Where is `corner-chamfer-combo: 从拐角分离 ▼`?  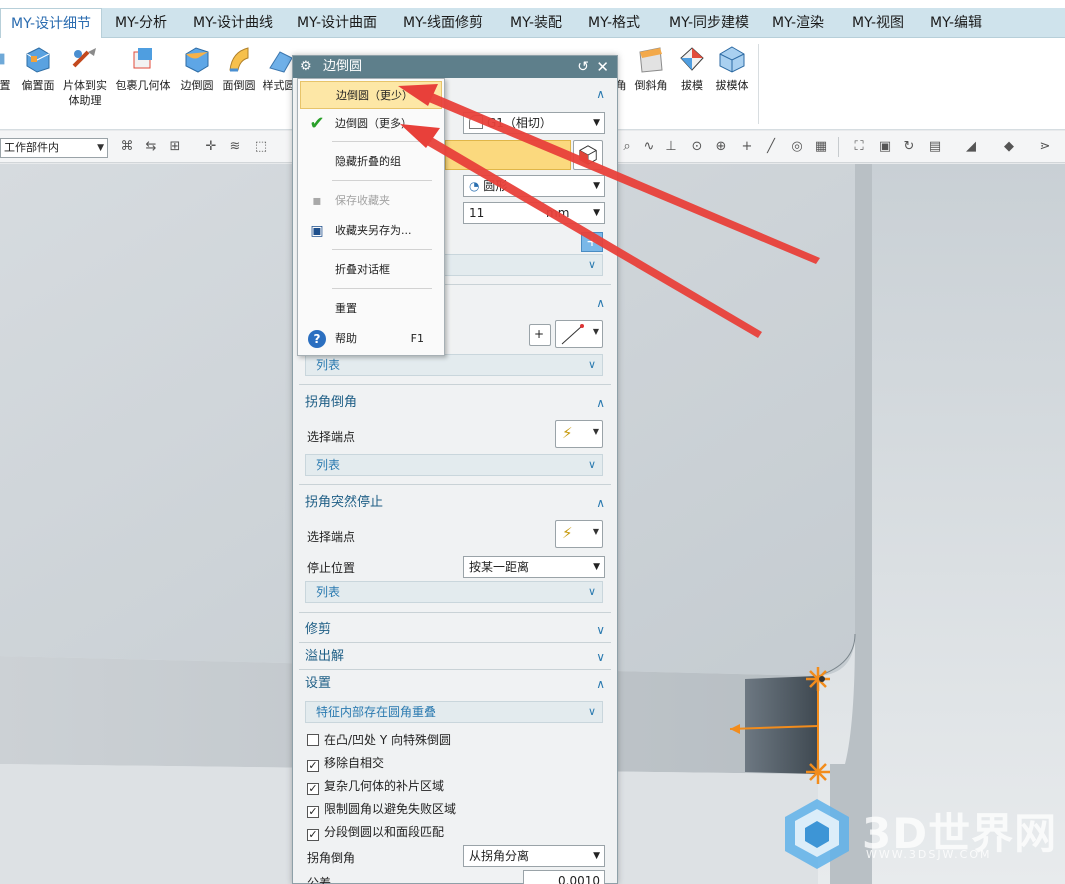
corner-chamfer-combo: 从拐角分离 ▼ is located at coordinates (534, 856).